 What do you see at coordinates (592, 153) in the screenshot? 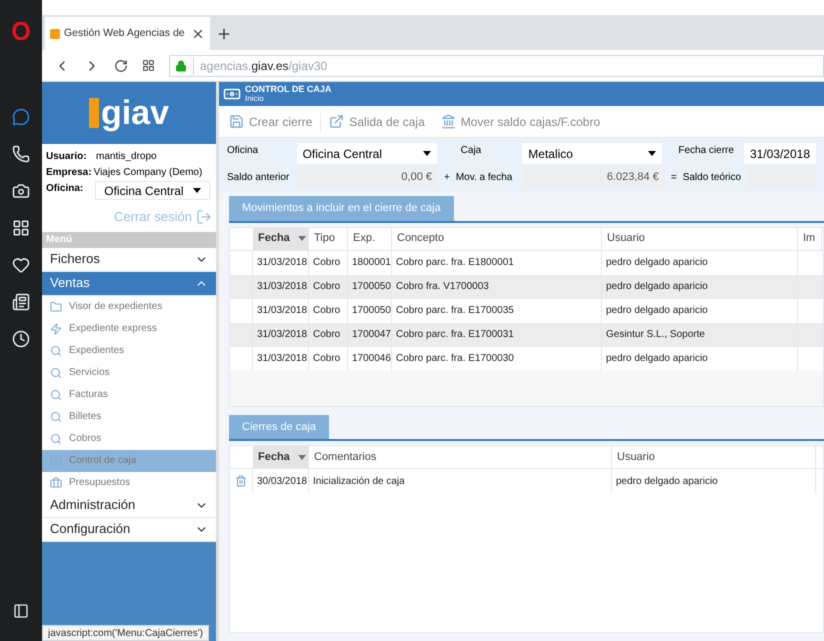
I see `cash-box-select: Metalico` at bounding box center [592, 153].